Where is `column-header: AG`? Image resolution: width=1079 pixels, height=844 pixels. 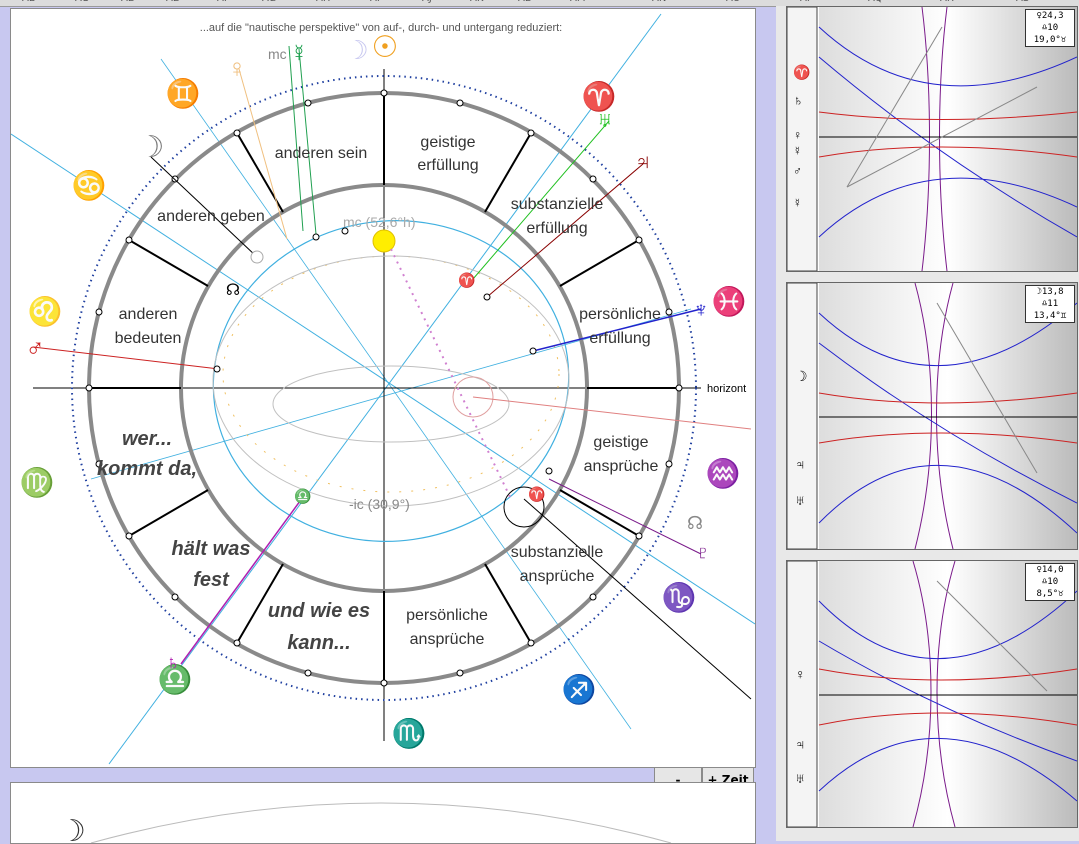
column-header: AG is located at coordinates (269, 2).